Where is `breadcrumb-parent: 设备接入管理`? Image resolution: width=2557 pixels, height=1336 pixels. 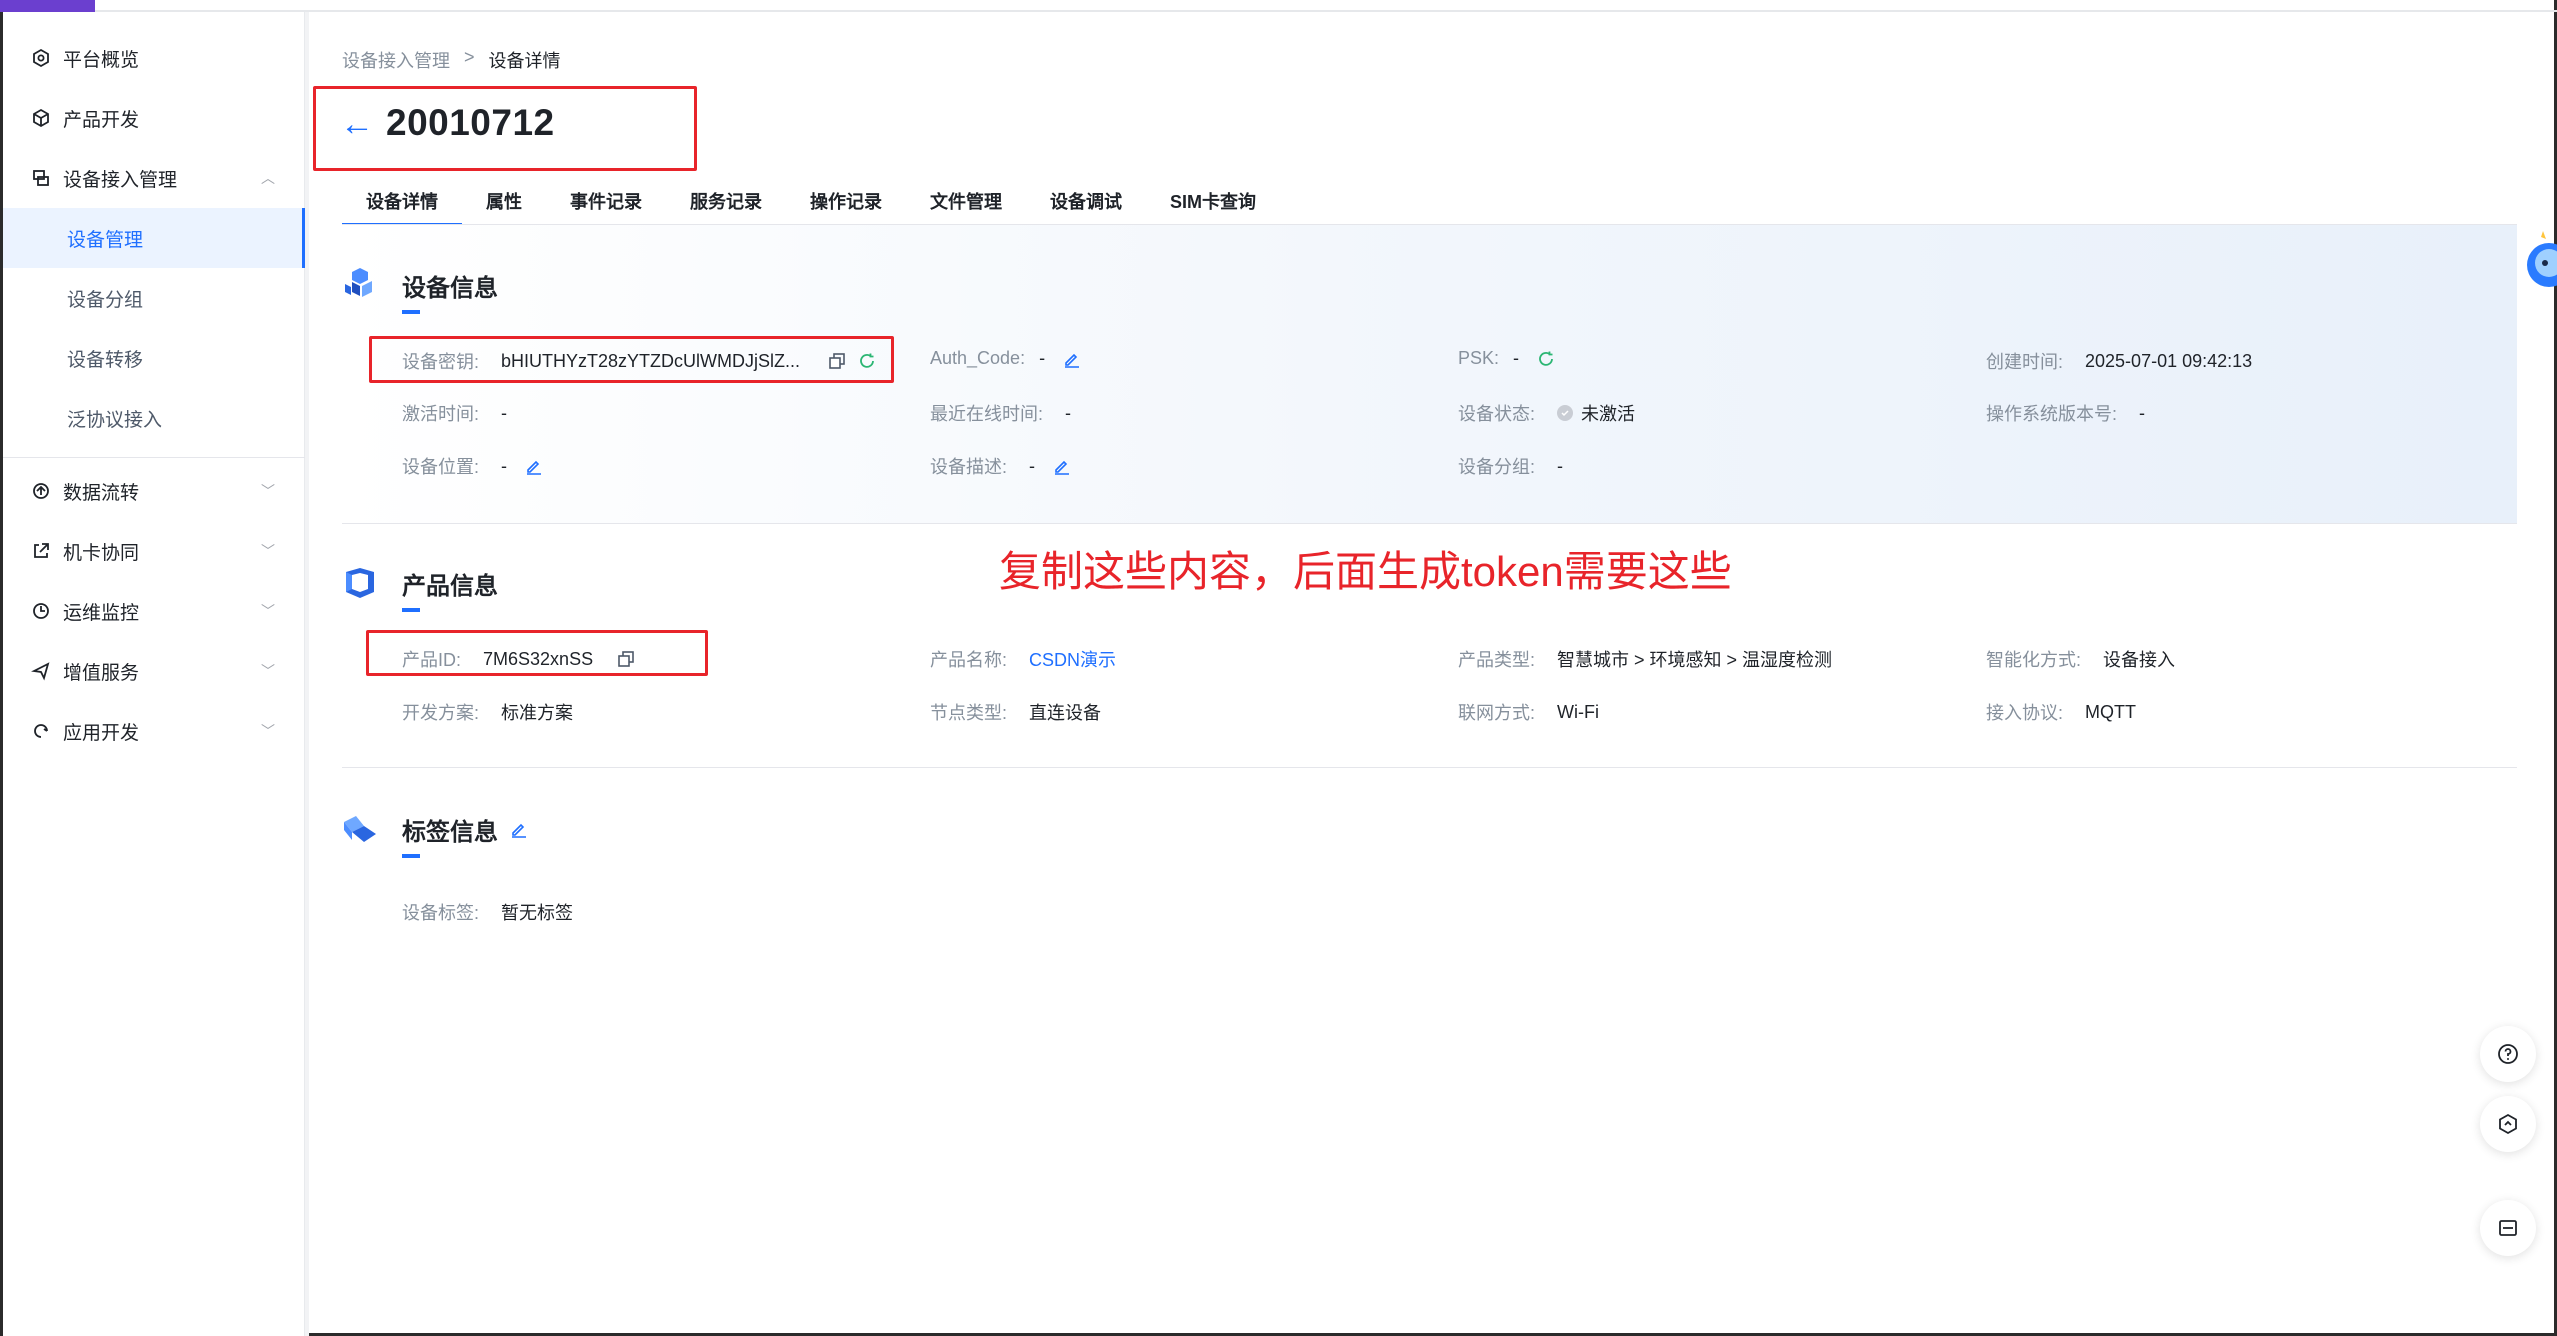 breadcrumb-parent: 设备接入管理 is located at coordinates (396, 60).